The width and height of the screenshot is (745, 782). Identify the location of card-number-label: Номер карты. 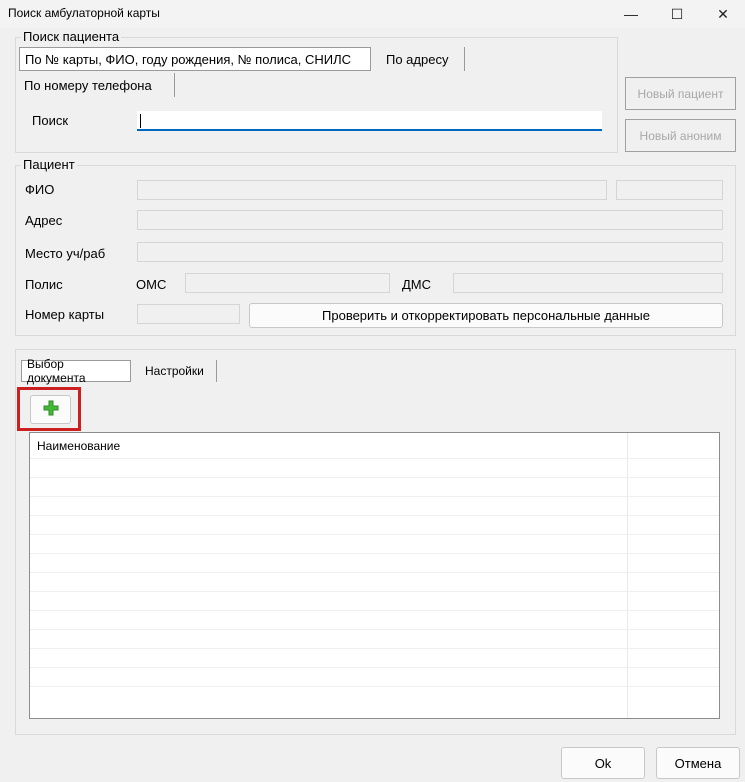
(65, 314).